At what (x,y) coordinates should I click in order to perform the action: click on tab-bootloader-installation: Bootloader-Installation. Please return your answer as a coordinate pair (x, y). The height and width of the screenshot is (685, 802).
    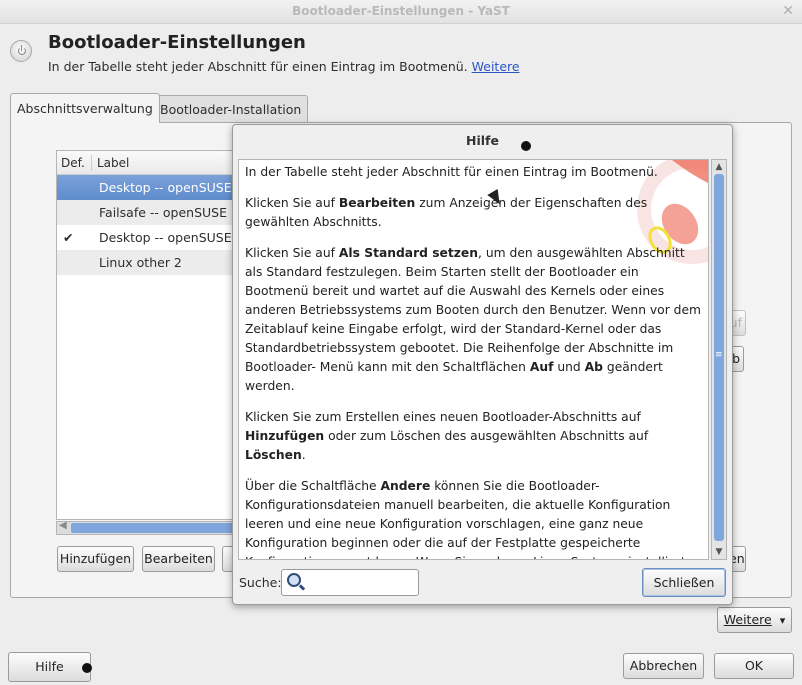
    Looking at the image, I should click on (231, 108).